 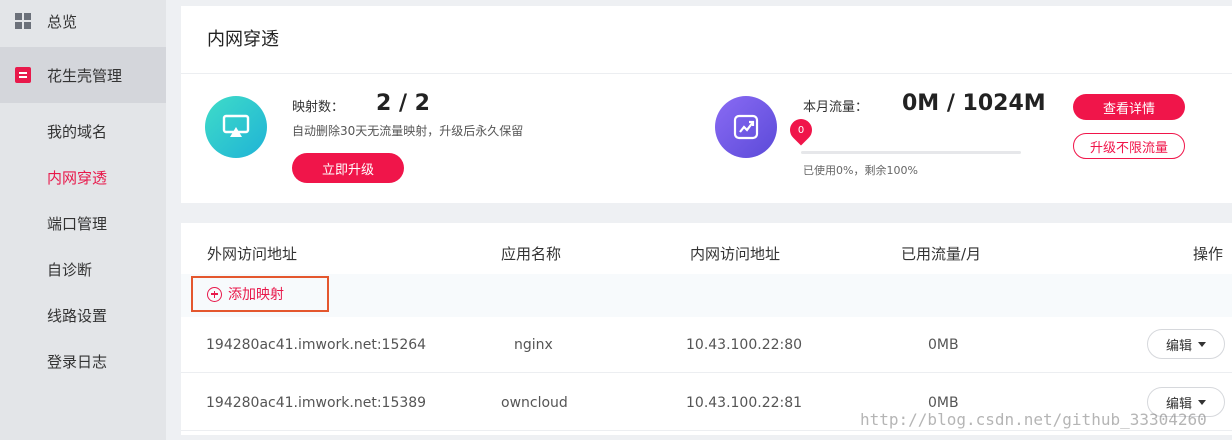 I want to click on mapping-count-value: 2 / 2, so click(x=403, y=103).